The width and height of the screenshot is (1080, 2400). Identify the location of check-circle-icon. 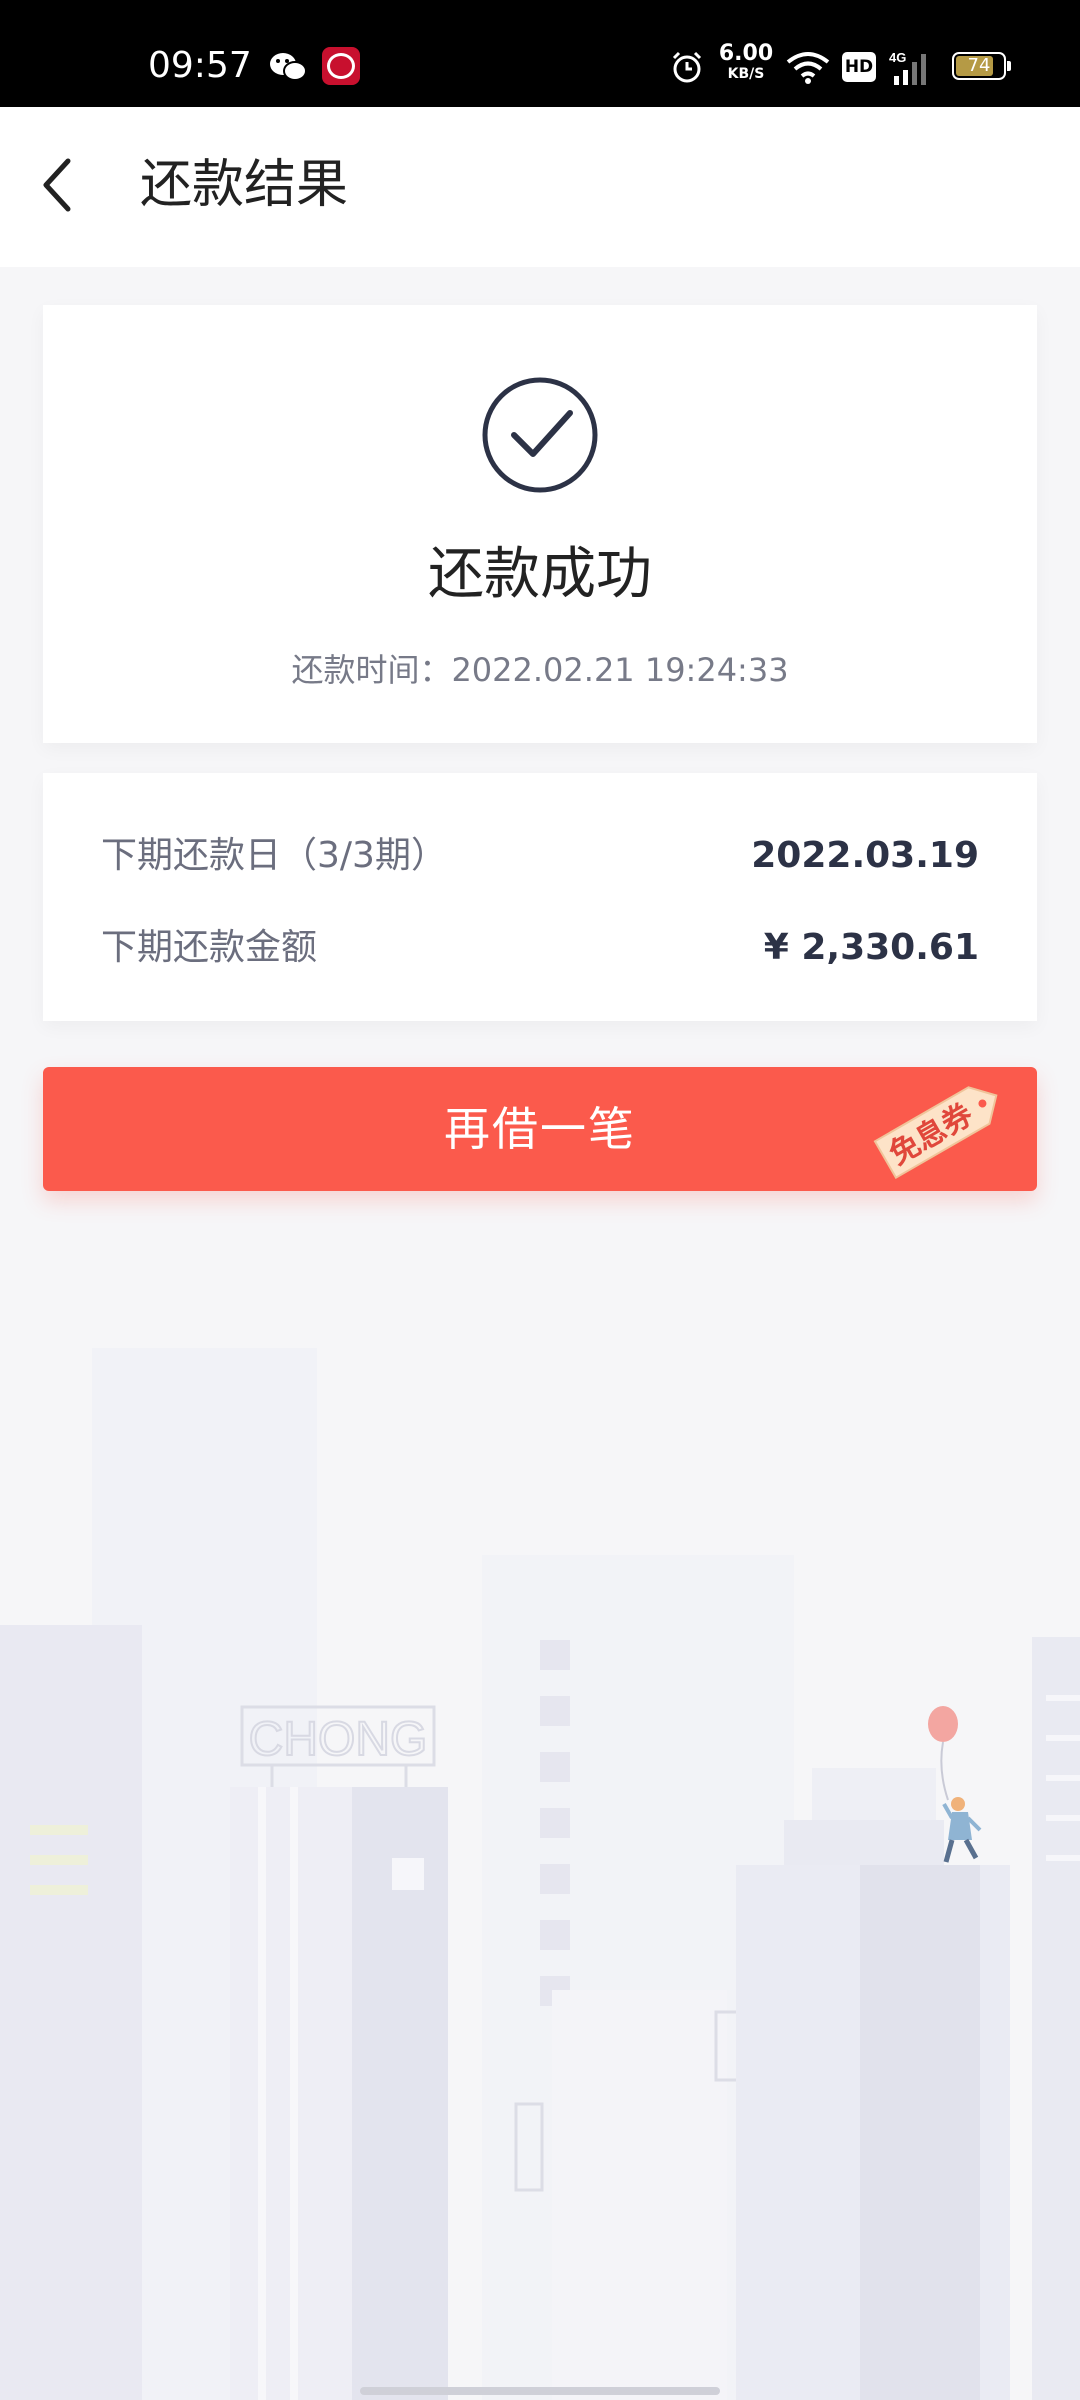
(540, 435).